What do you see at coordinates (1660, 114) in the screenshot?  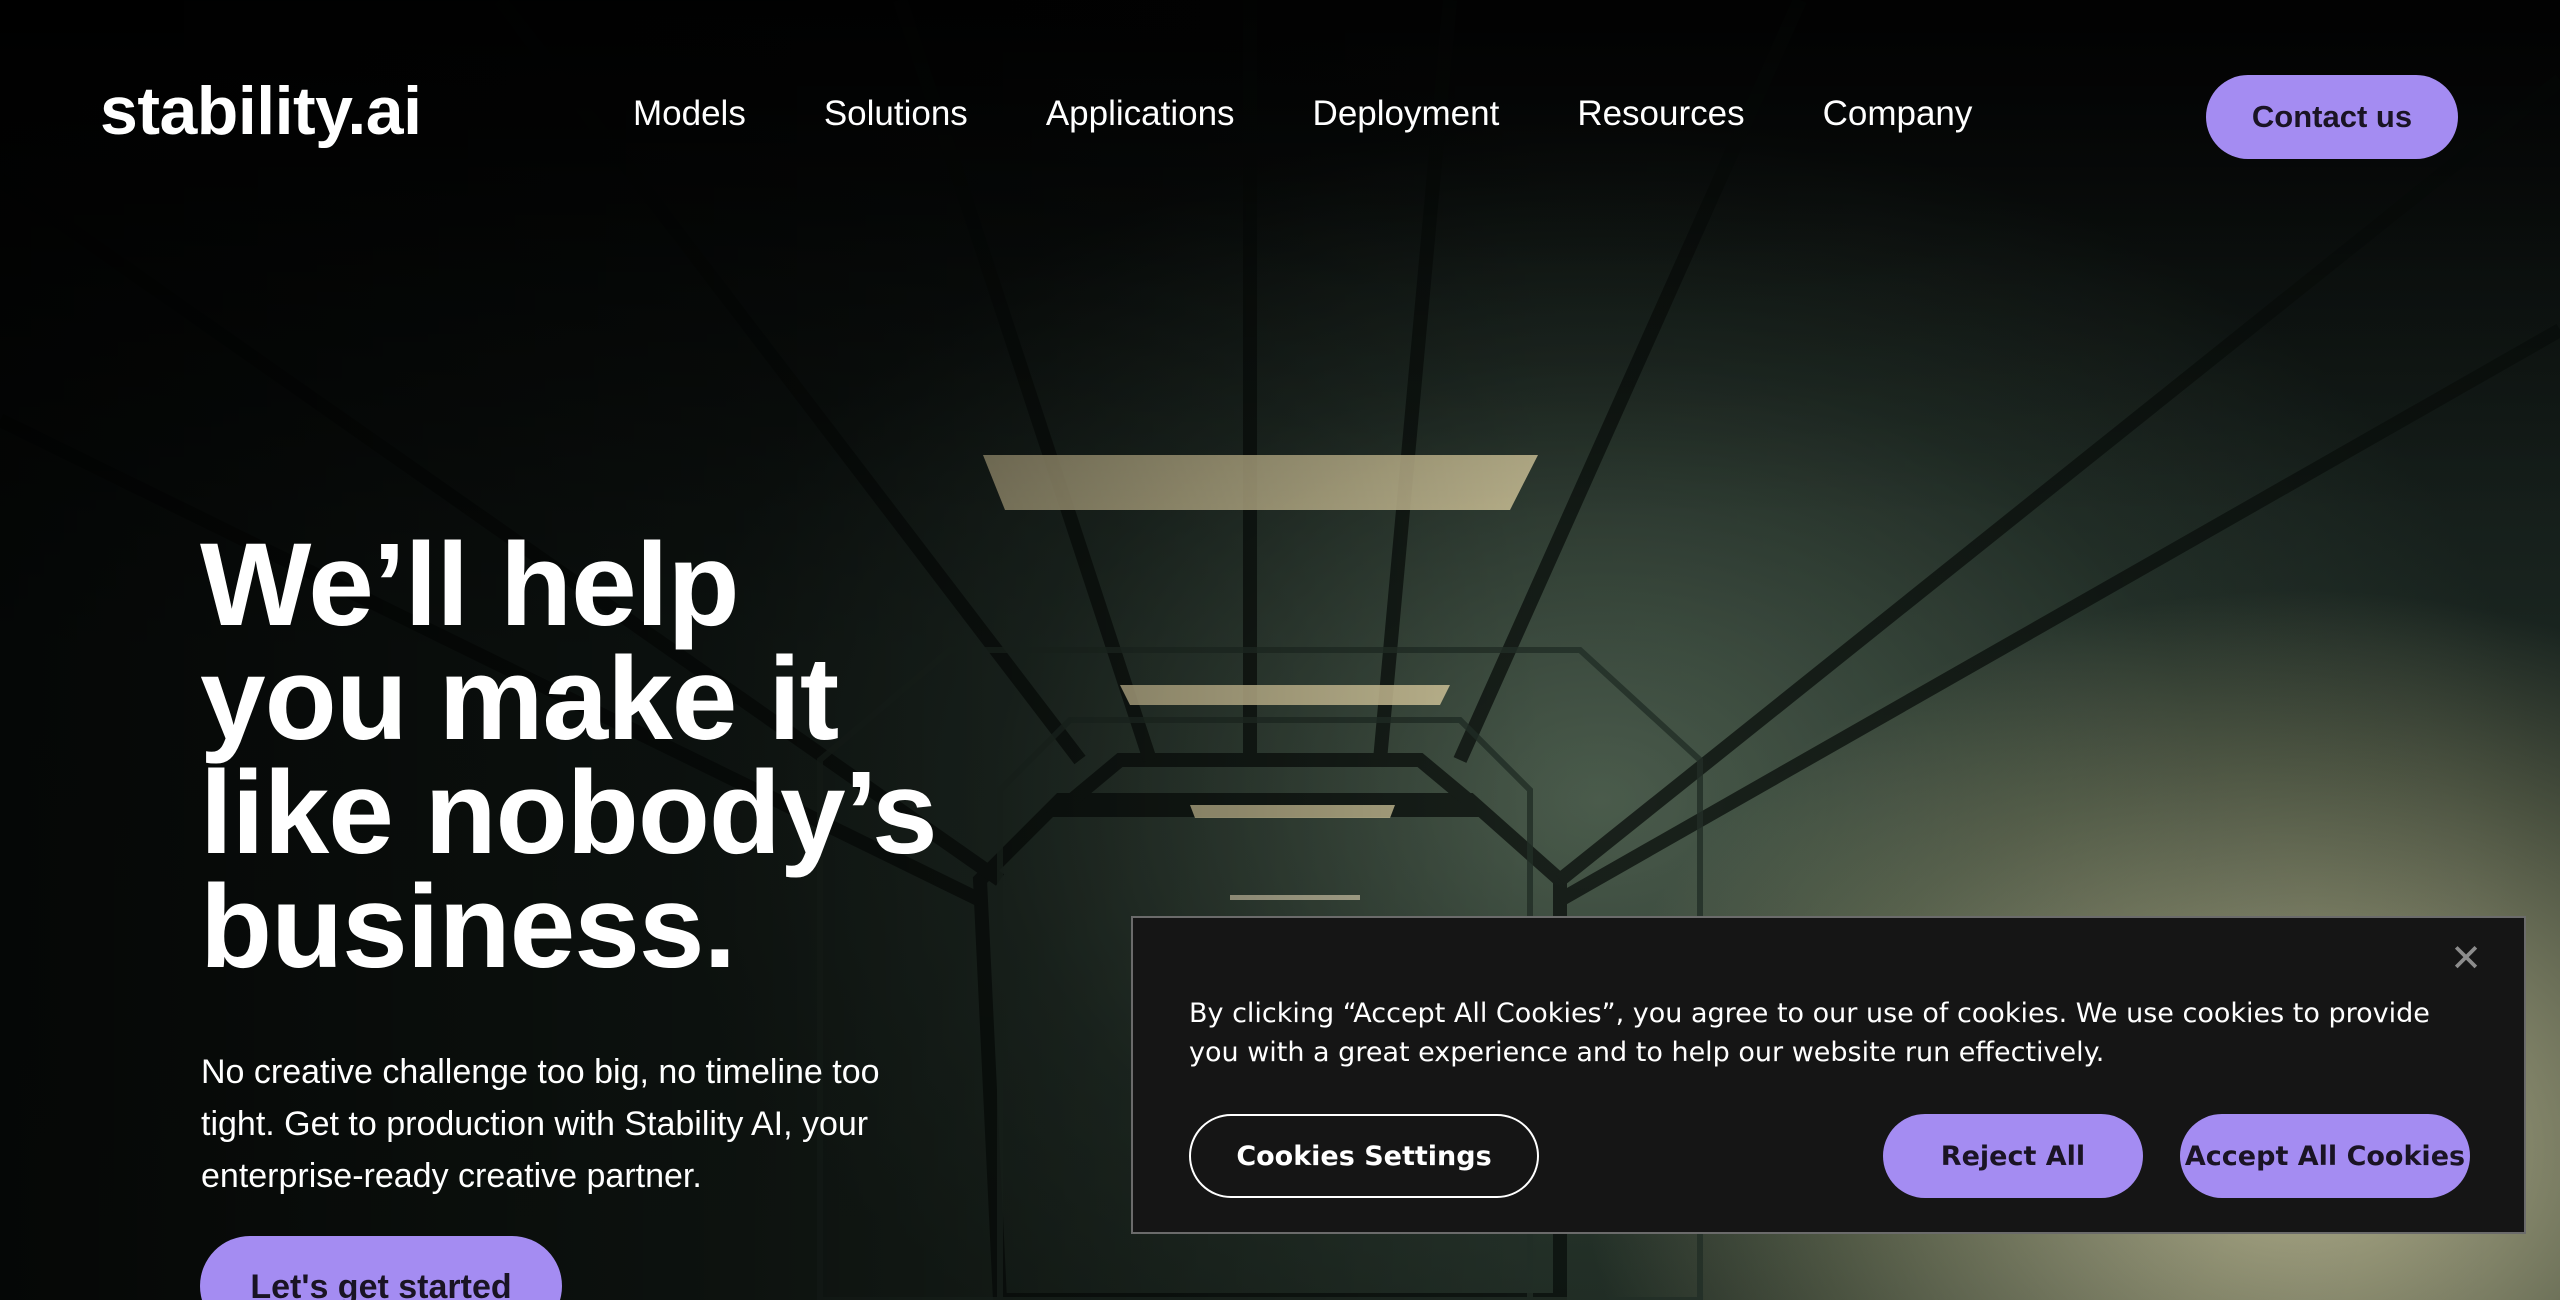 I see `nav-item-resources: Resources` at bounding box center [1660, 114].